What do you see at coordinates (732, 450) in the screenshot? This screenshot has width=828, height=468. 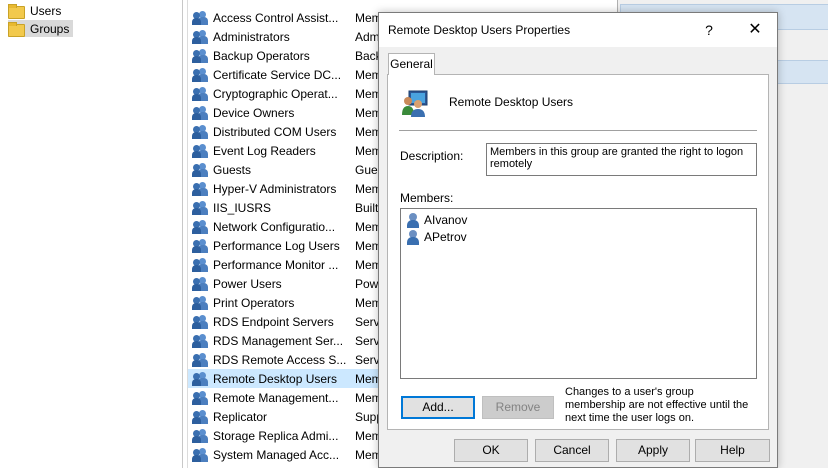 I see `help-button: Help` at bounding box center [732, 450].